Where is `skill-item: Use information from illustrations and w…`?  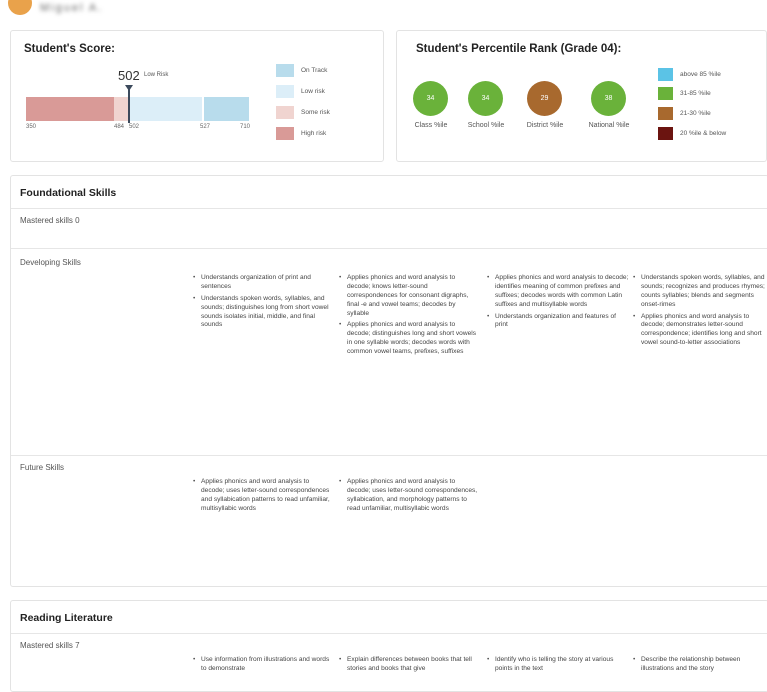 skill-item: Use information from illustrations and w… is located at coordinates (262, 665).